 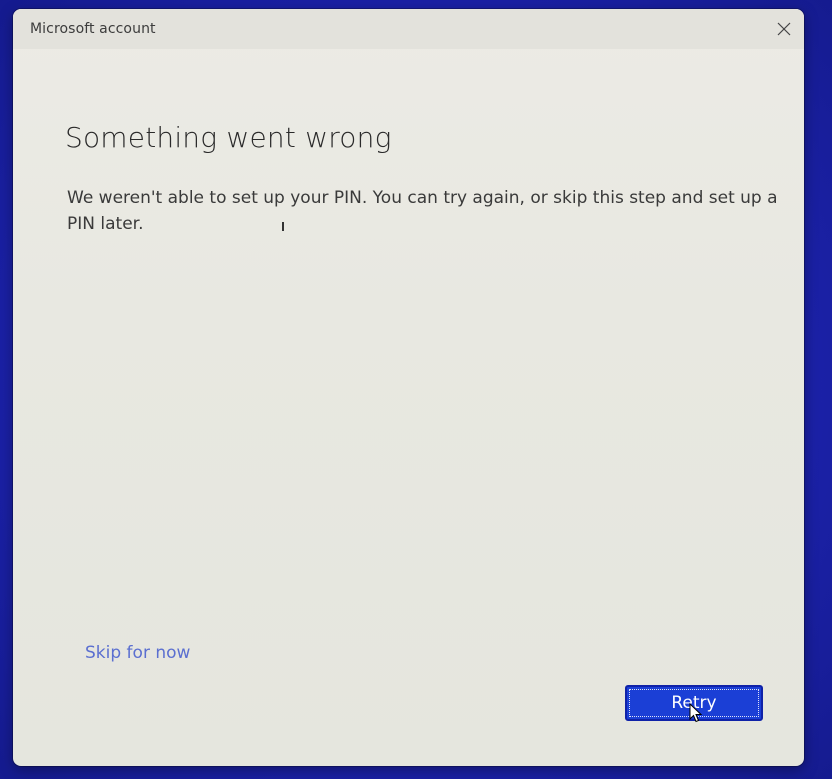 What do you see at coordinates (93, 29) in the screenshot?
I see `window-title: Microsoft account` at bounding box center [93, 29].